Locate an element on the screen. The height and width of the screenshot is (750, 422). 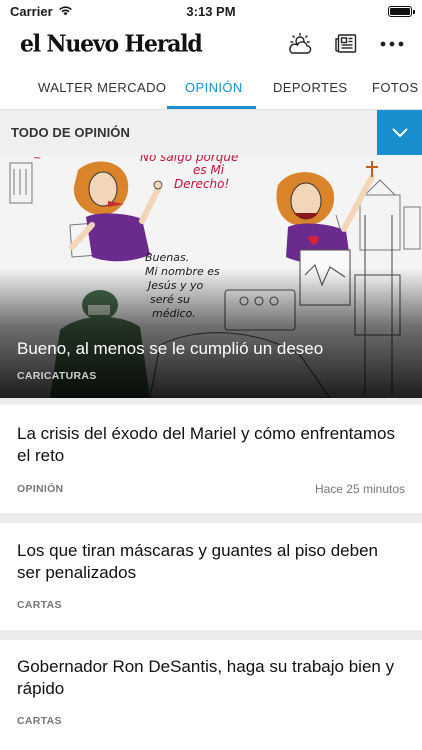
article-category: OPINIÓN is located at coordinates (40, 489).